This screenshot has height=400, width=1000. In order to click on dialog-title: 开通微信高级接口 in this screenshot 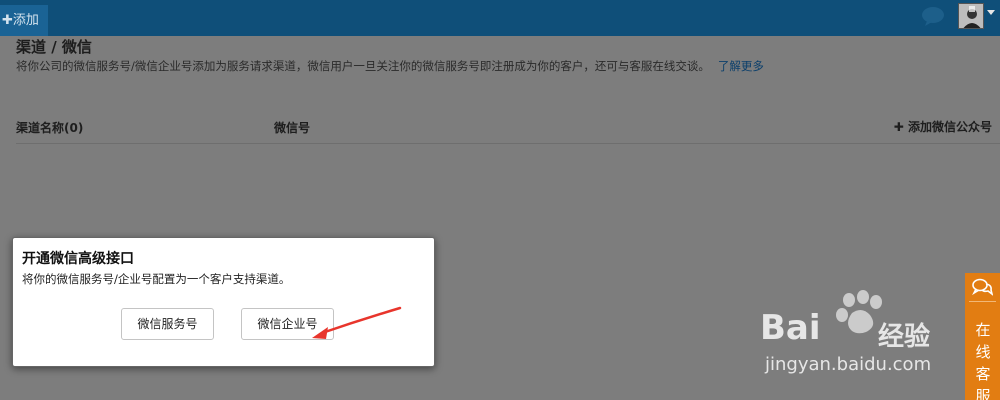, I will do `click(78, 259)`.